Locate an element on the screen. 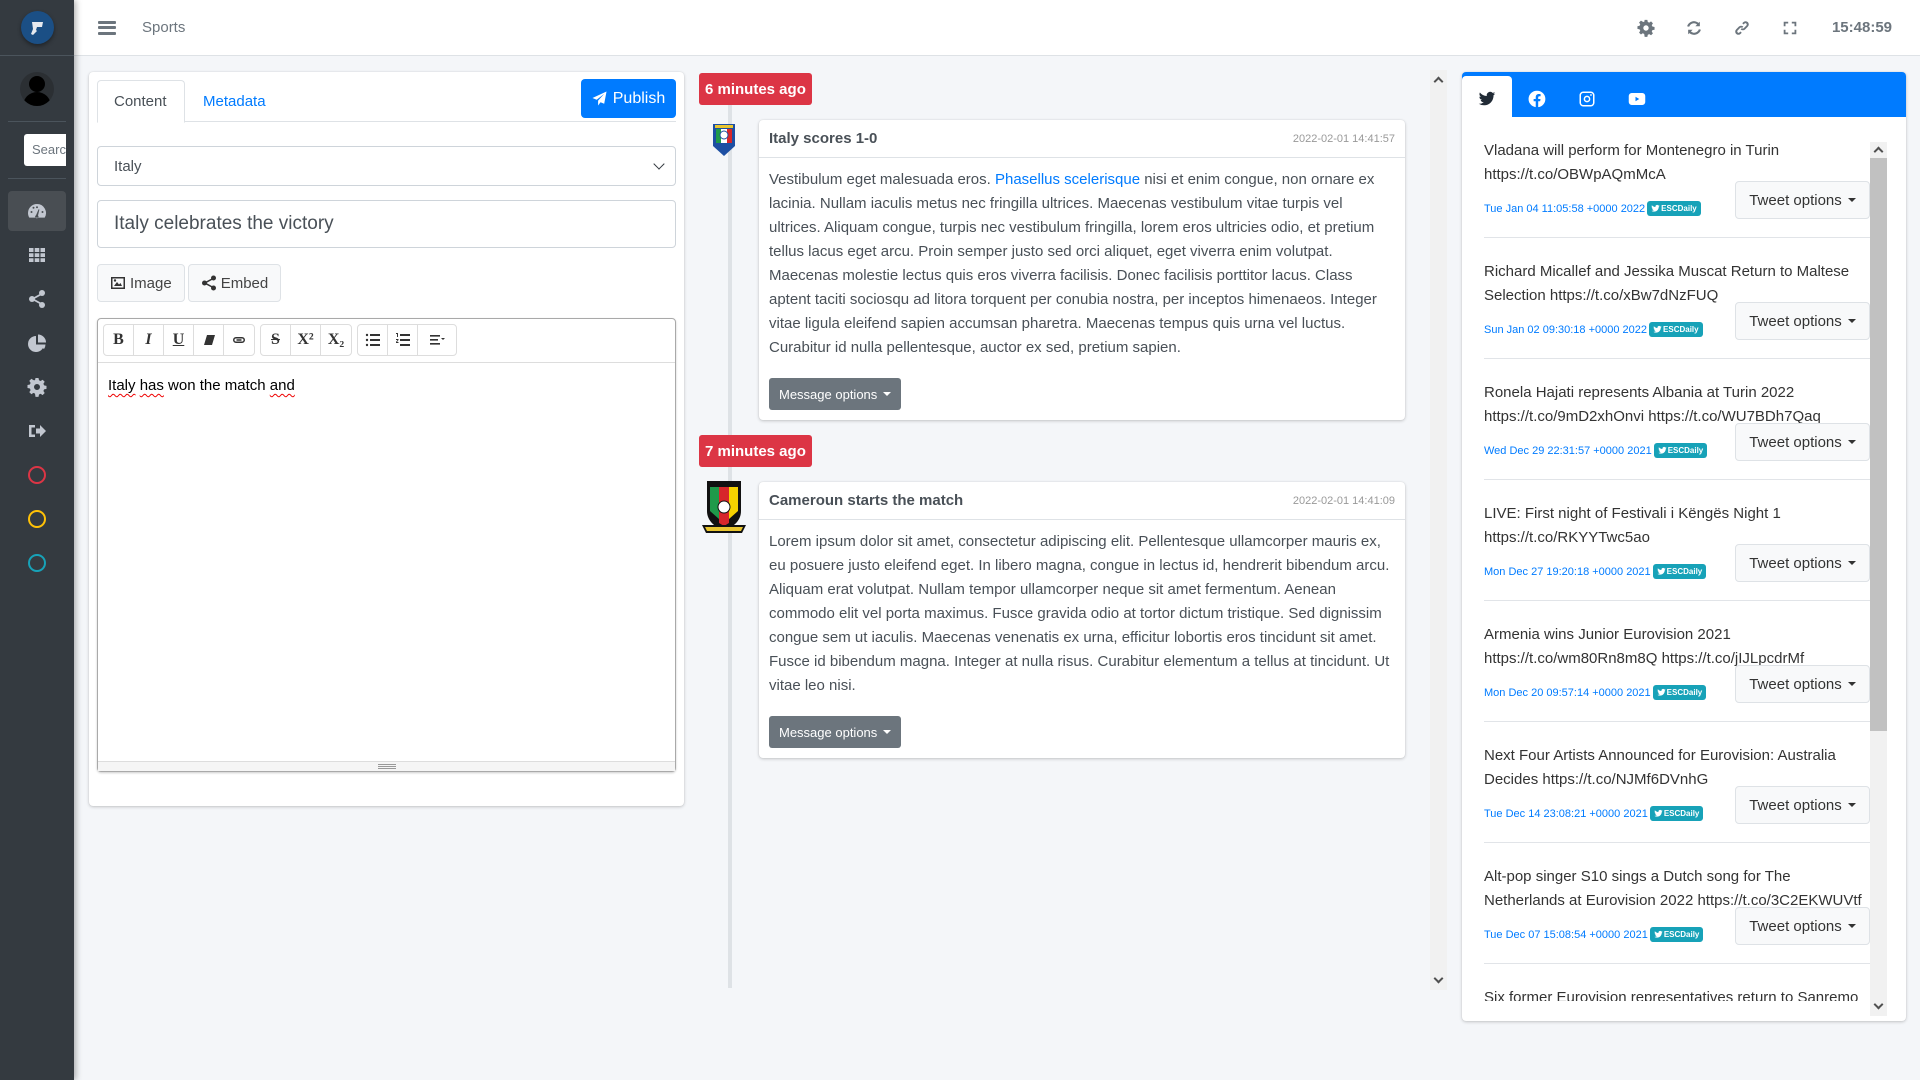  sign-out-icon is located at coordinates (37, 431).